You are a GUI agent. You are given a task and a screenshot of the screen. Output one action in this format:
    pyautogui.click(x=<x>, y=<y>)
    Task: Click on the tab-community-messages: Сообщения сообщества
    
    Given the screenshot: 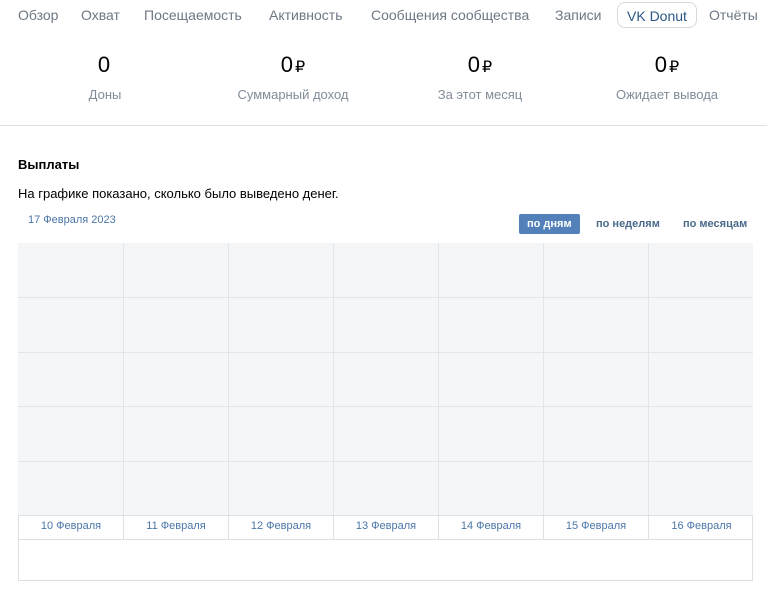 What is the action you would take?
    pyautogui.click(x=450, y=15)
    